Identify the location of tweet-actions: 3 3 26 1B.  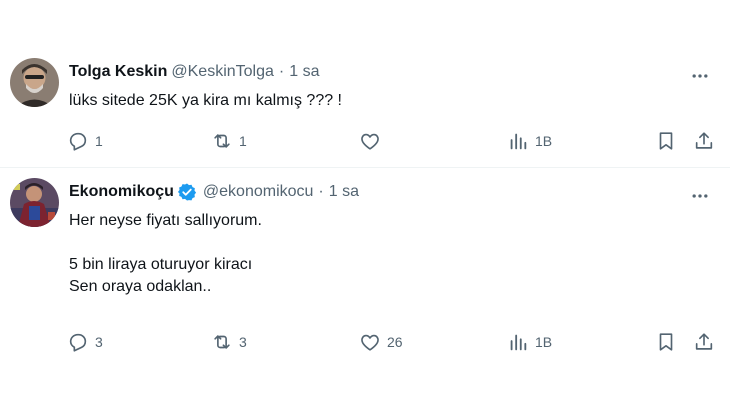
(397, 343).